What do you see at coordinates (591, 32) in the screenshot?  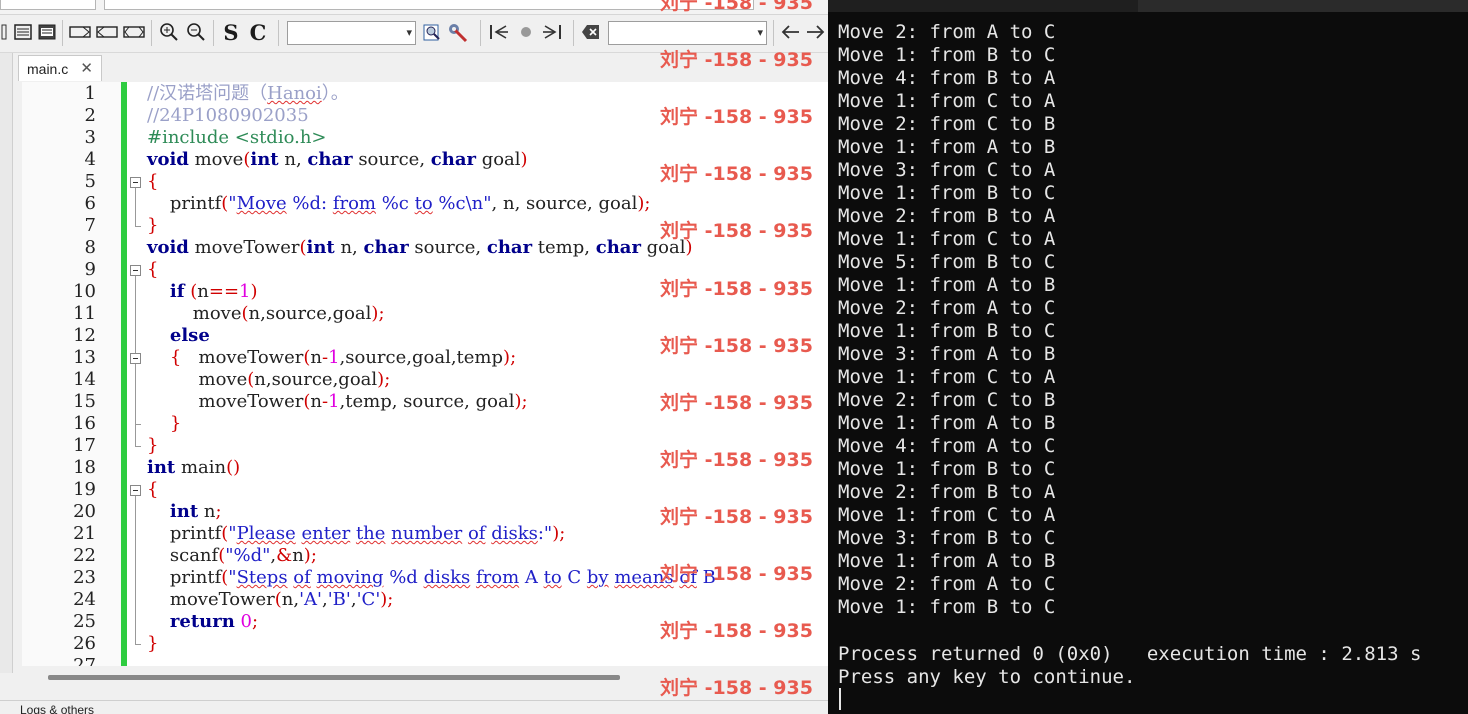 I see `clear-icon` at bounding box center [591, 32].